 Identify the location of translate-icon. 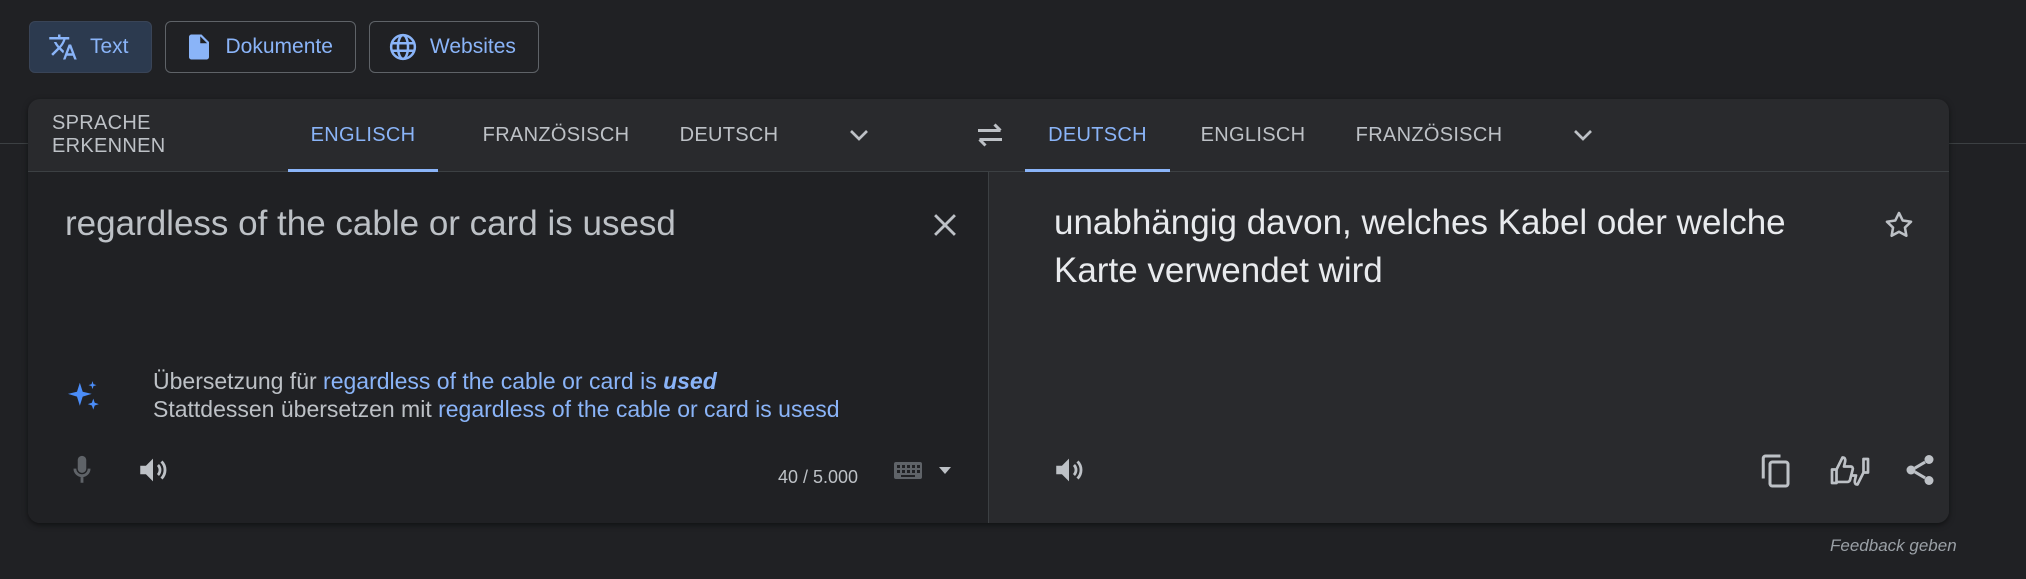
(63, 47).